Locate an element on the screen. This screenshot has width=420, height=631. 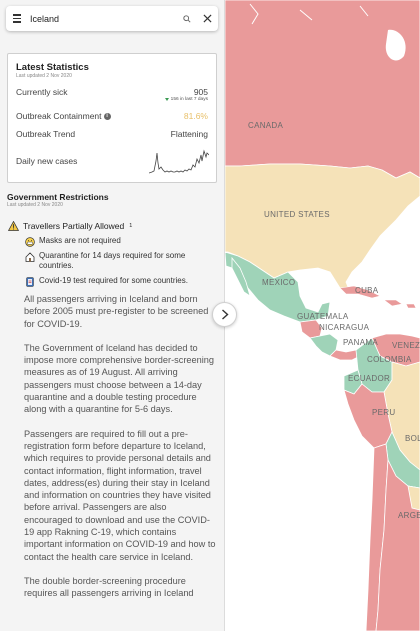
map-label-peru: PERU is located at coordinates (383, 412).